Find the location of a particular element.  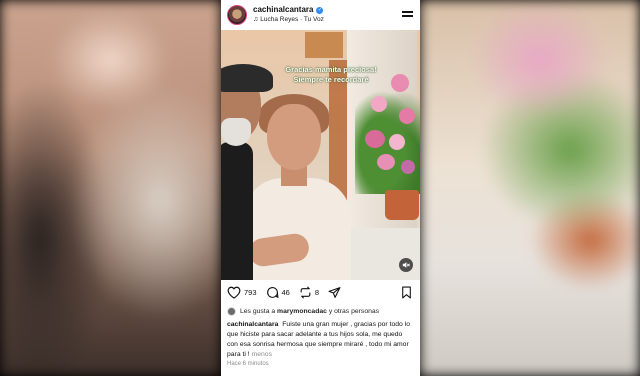

bookmark-icon is located at coordinates (406, 295).